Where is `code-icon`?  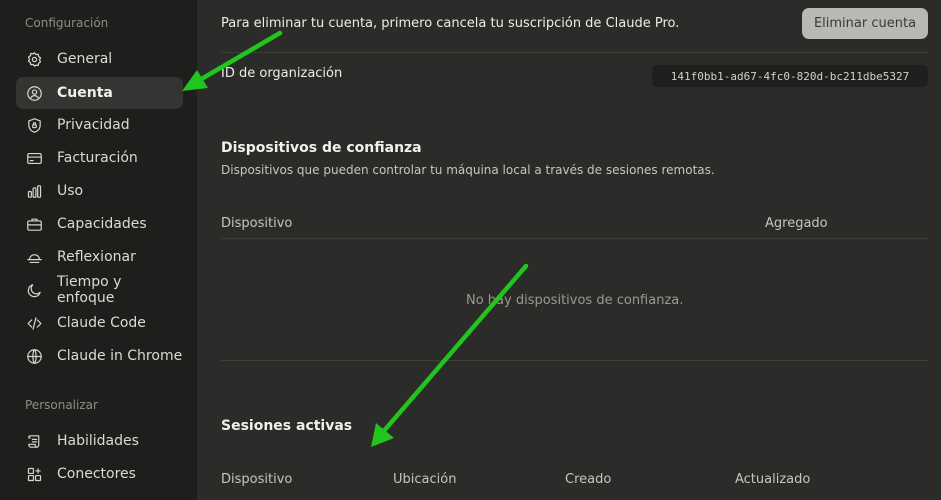
code-icon is located at coordinates (34, 323).